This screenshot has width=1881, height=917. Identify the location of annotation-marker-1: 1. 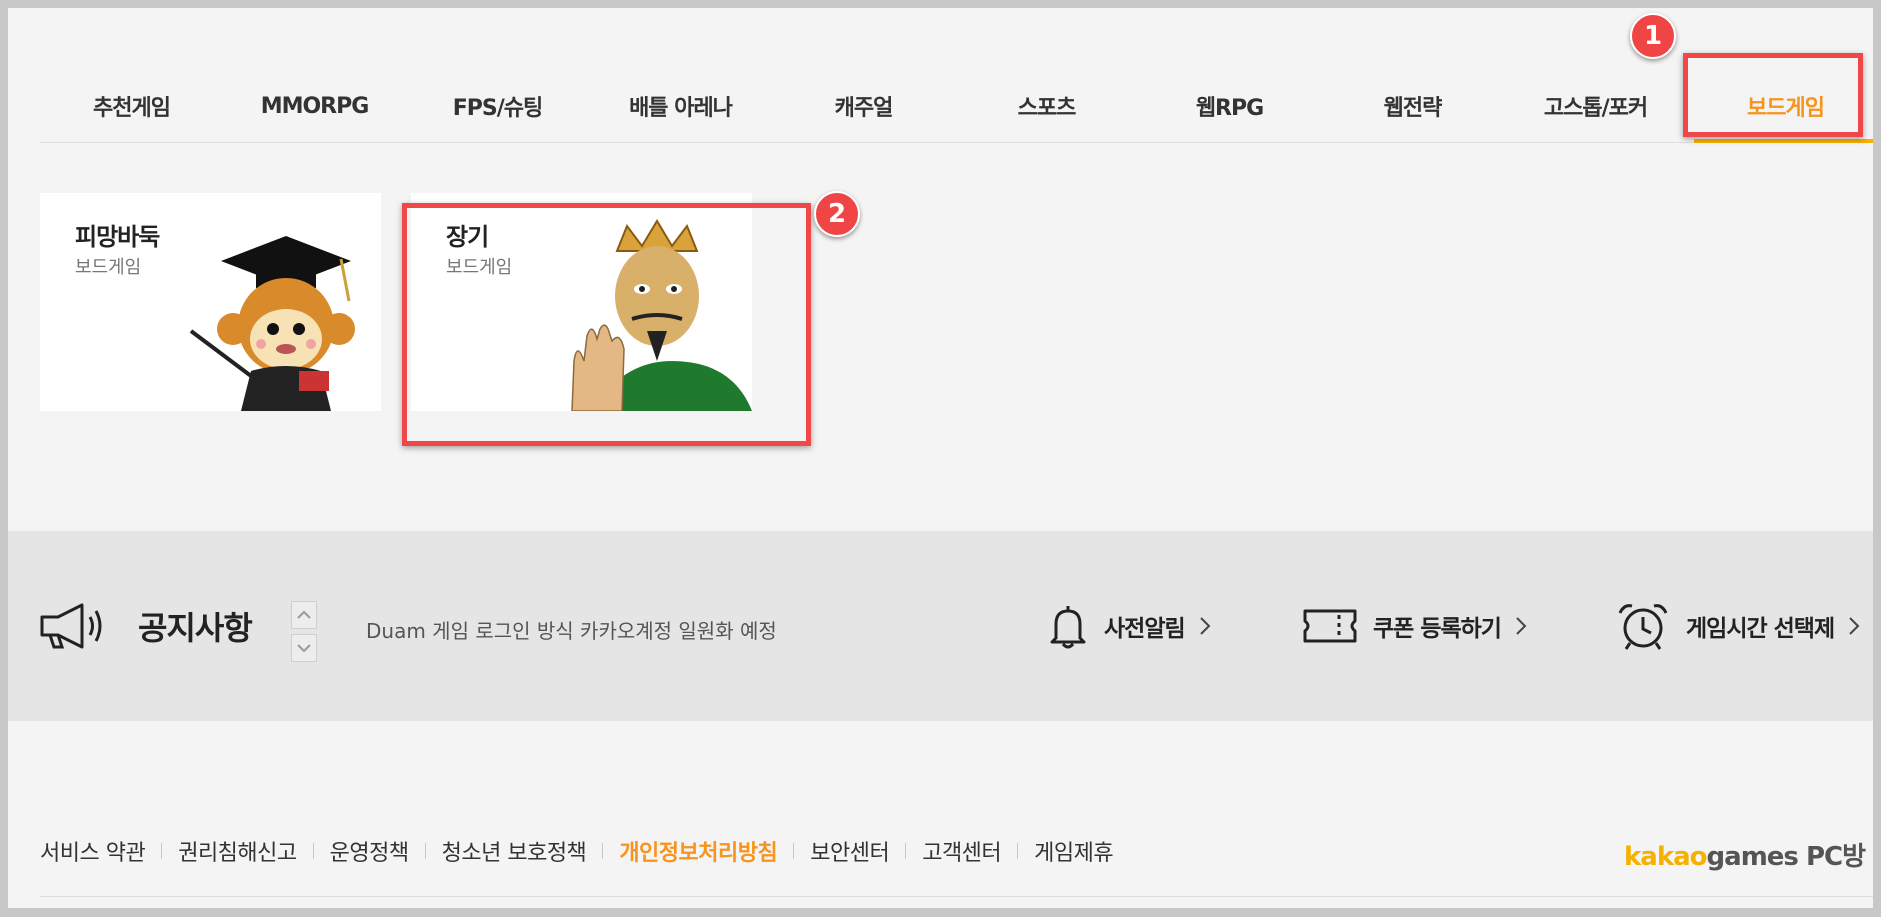
(1653, 36).